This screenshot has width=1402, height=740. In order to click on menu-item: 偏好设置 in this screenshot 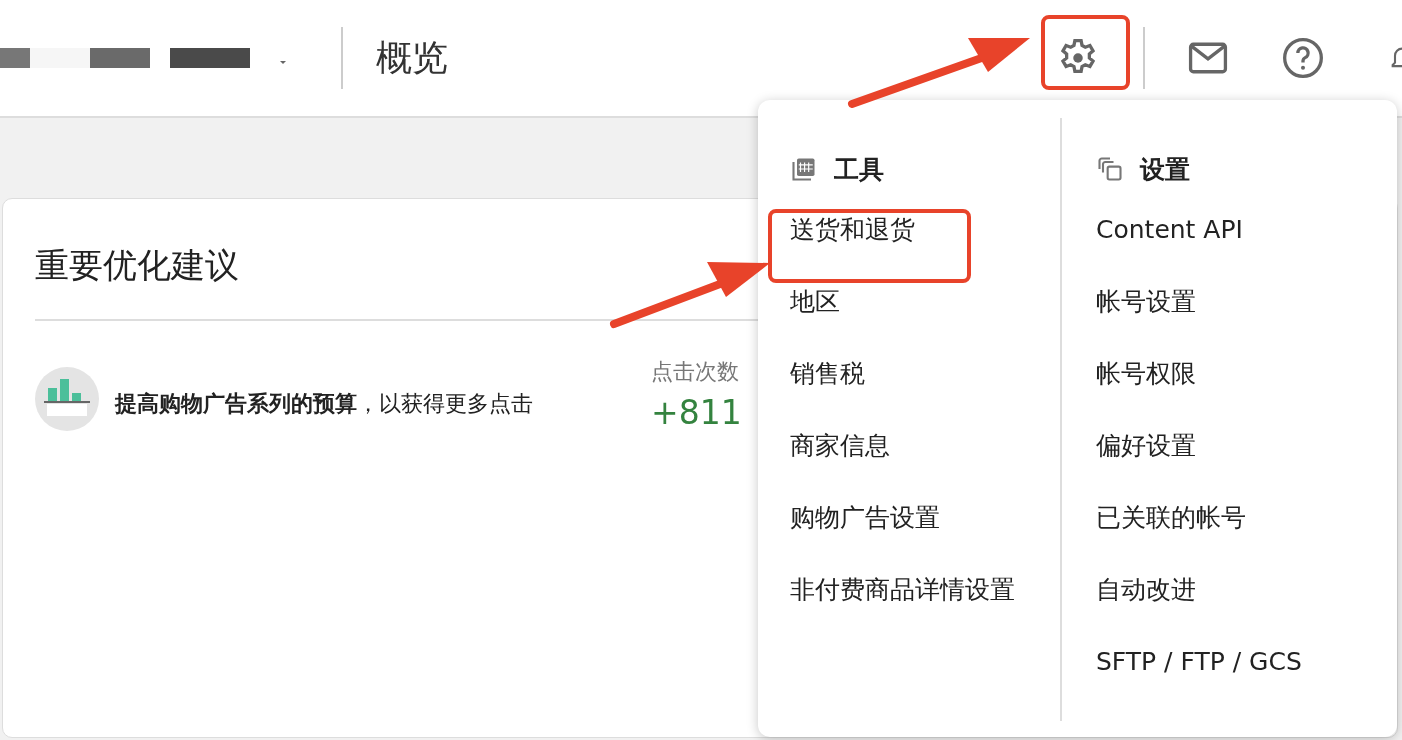, I will do `click(1146, 445)`.